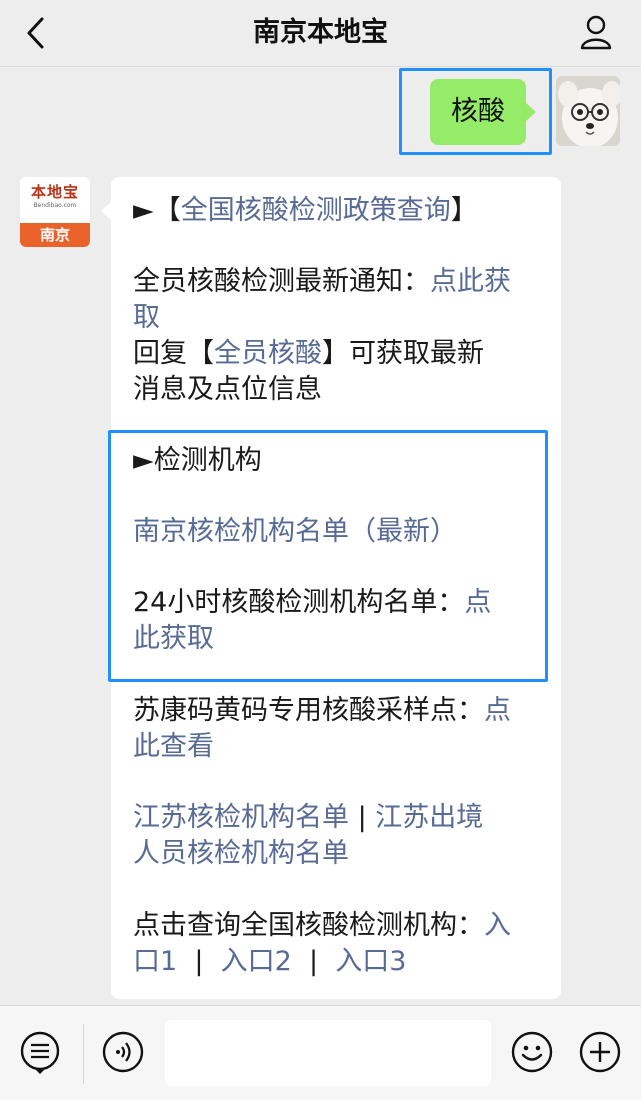 The height and width of the screenshot is (1100, 641). What do you see at coordinates (268, 353) in the screenshot?
I see `all-staff-test-link: 全员核酸` at bounding box center [268, 353].